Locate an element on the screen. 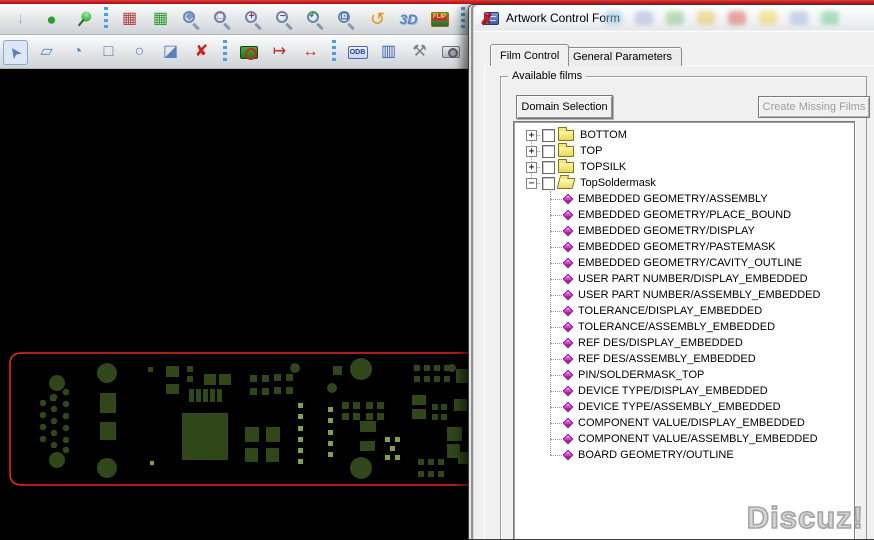 This screenshot has width=874, height=540. film-layer-label: REF DES/ASSEMBLY_EMBEDDED is located at coordinates (667, 359).